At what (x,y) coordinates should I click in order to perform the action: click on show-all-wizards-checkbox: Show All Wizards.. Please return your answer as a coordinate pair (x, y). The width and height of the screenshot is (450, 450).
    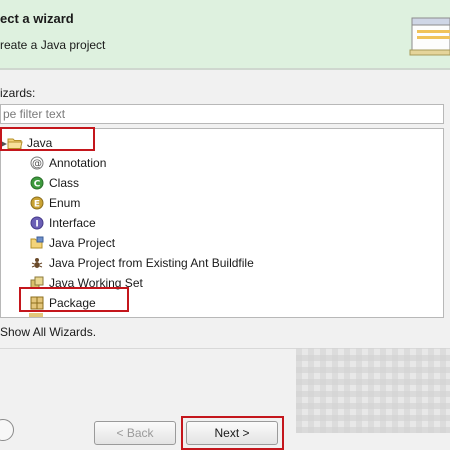
    Looking at the image, I should click on (75, 332).